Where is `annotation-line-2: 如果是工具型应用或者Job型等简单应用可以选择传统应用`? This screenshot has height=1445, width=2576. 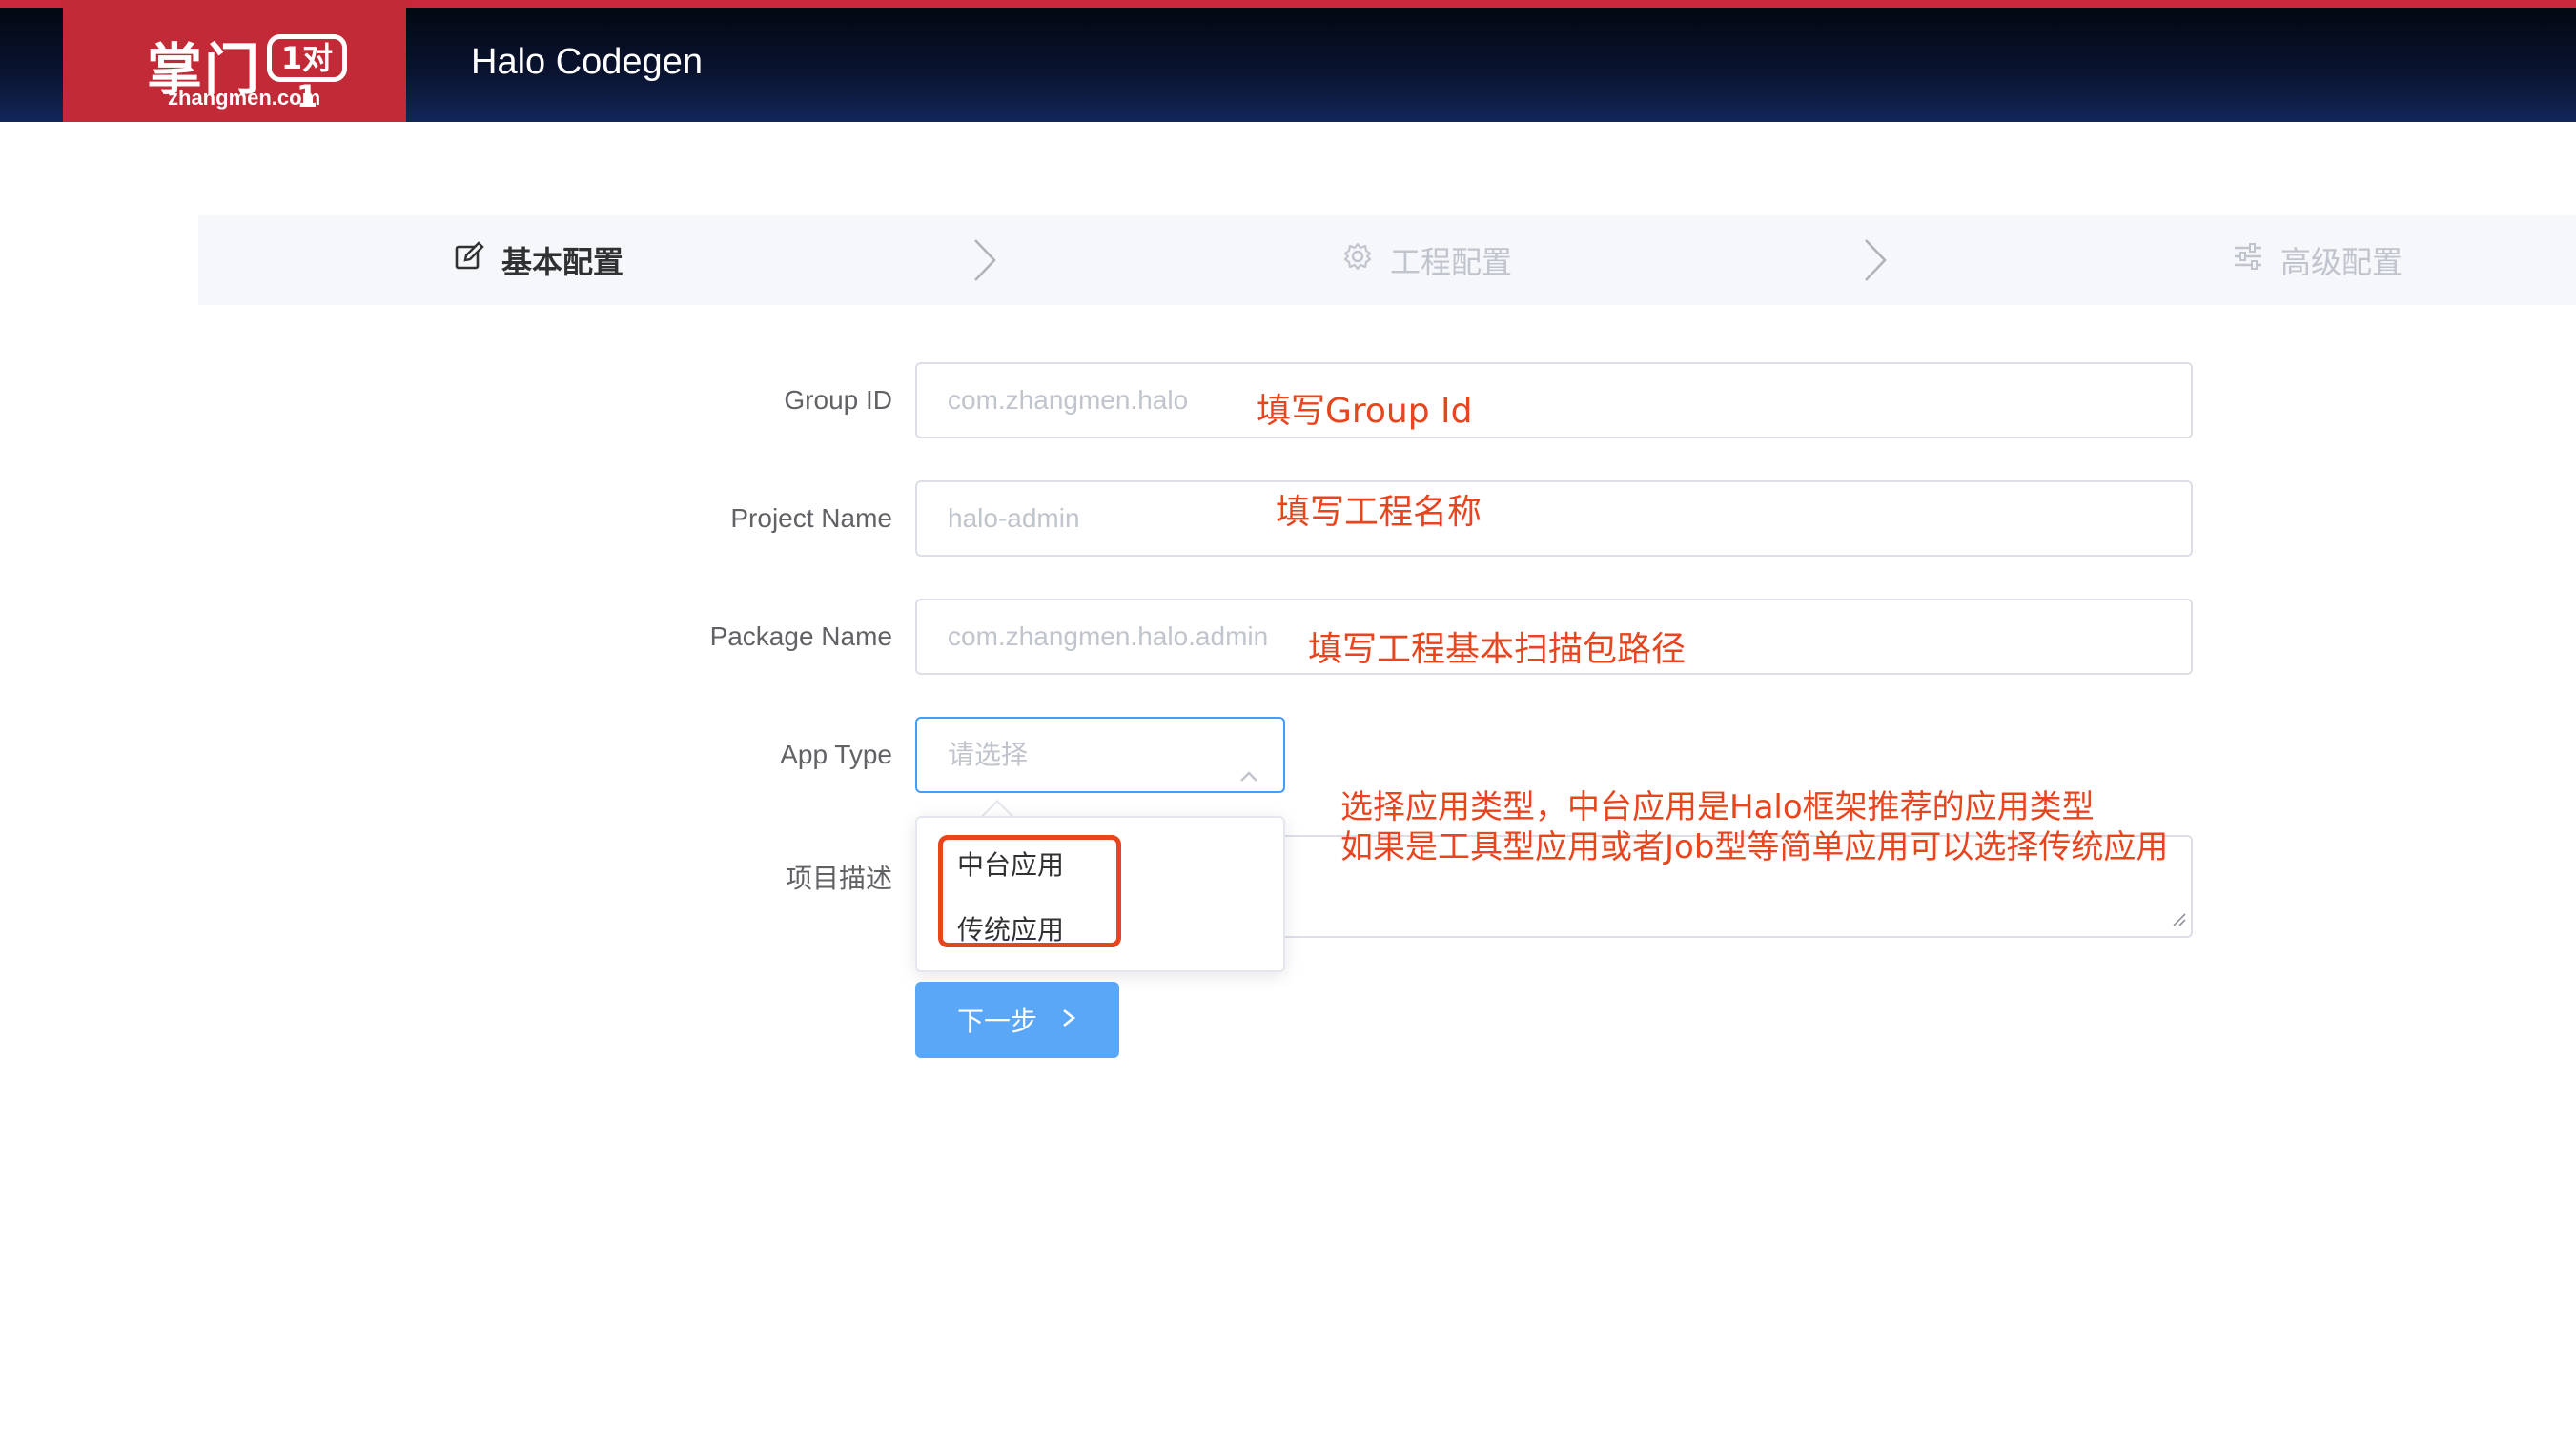 annotation-line-2: 如果是工具型应用或者Job型等简单应用可以选择传统应用 is located at coordinates (1755, 847).